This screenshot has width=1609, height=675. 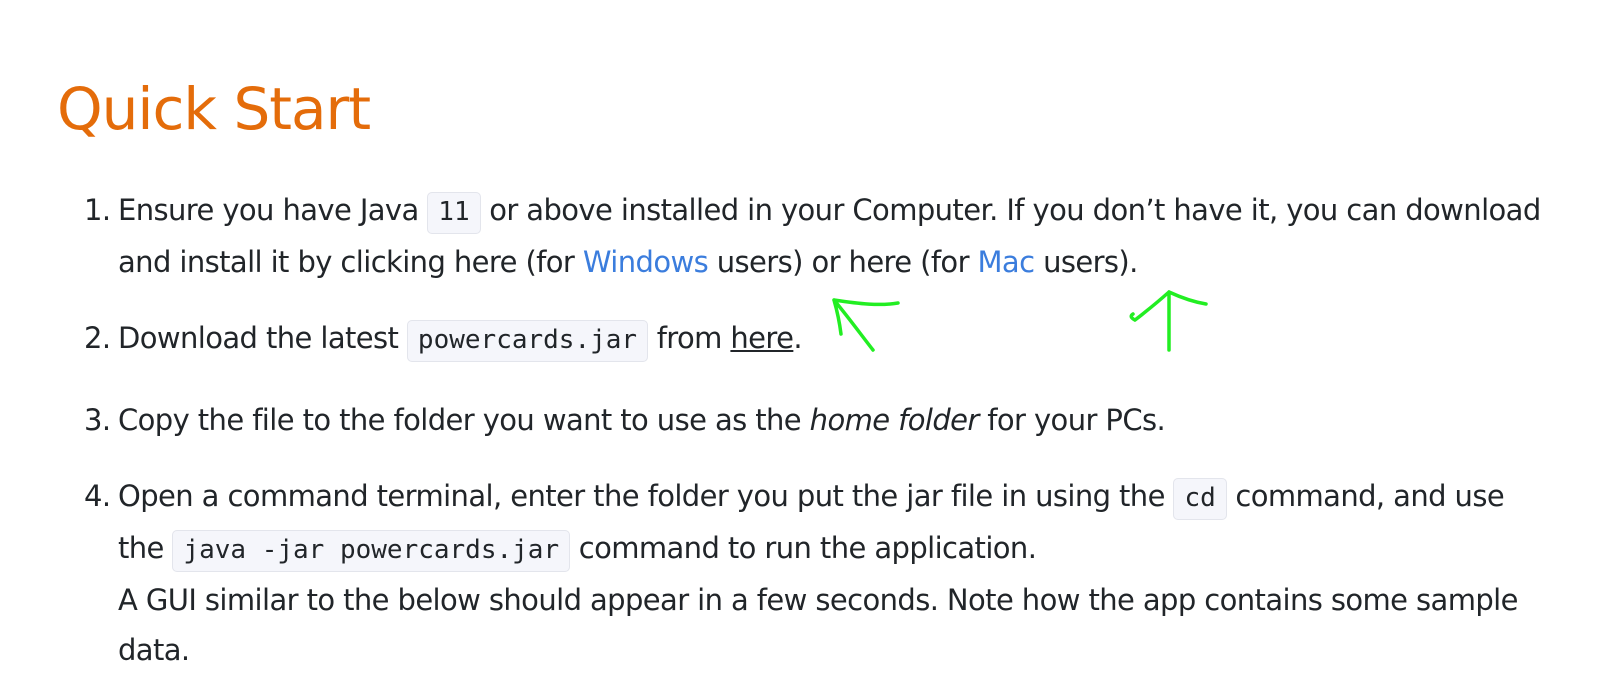 What do you see at coordinates (97, 420) in the screenshot?
I see `step-number: 3.` at bounding box center [97, 420].